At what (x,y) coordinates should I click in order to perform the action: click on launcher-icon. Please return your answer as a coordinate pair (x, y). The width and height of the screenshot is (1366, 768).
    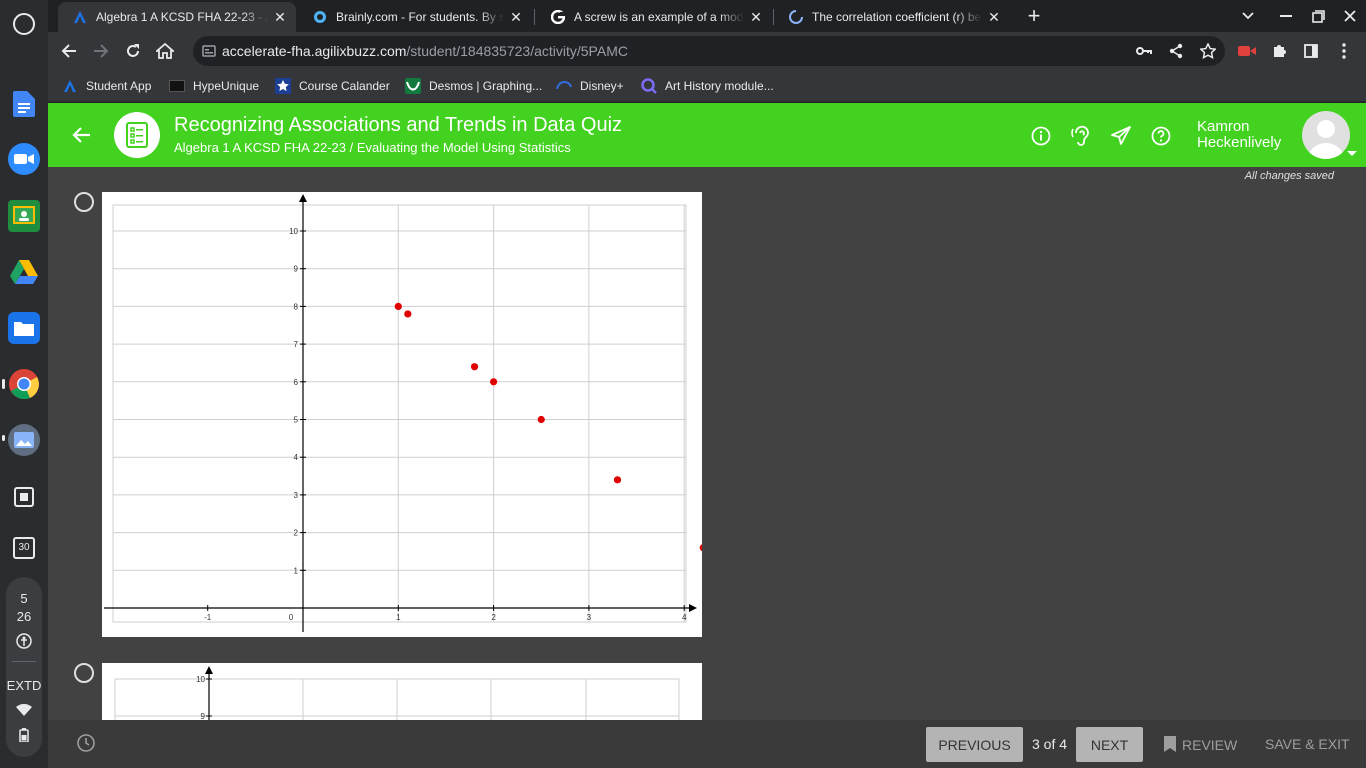
    Looking at the image, I should click on (24, 24).